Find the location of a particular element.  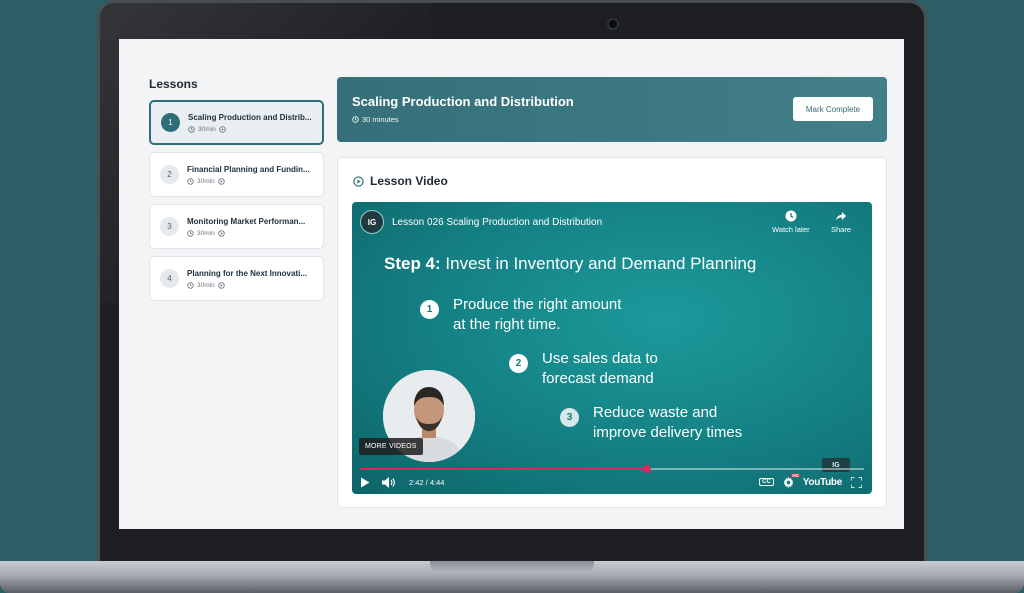

play-icon is located at coordinates (365, 482).